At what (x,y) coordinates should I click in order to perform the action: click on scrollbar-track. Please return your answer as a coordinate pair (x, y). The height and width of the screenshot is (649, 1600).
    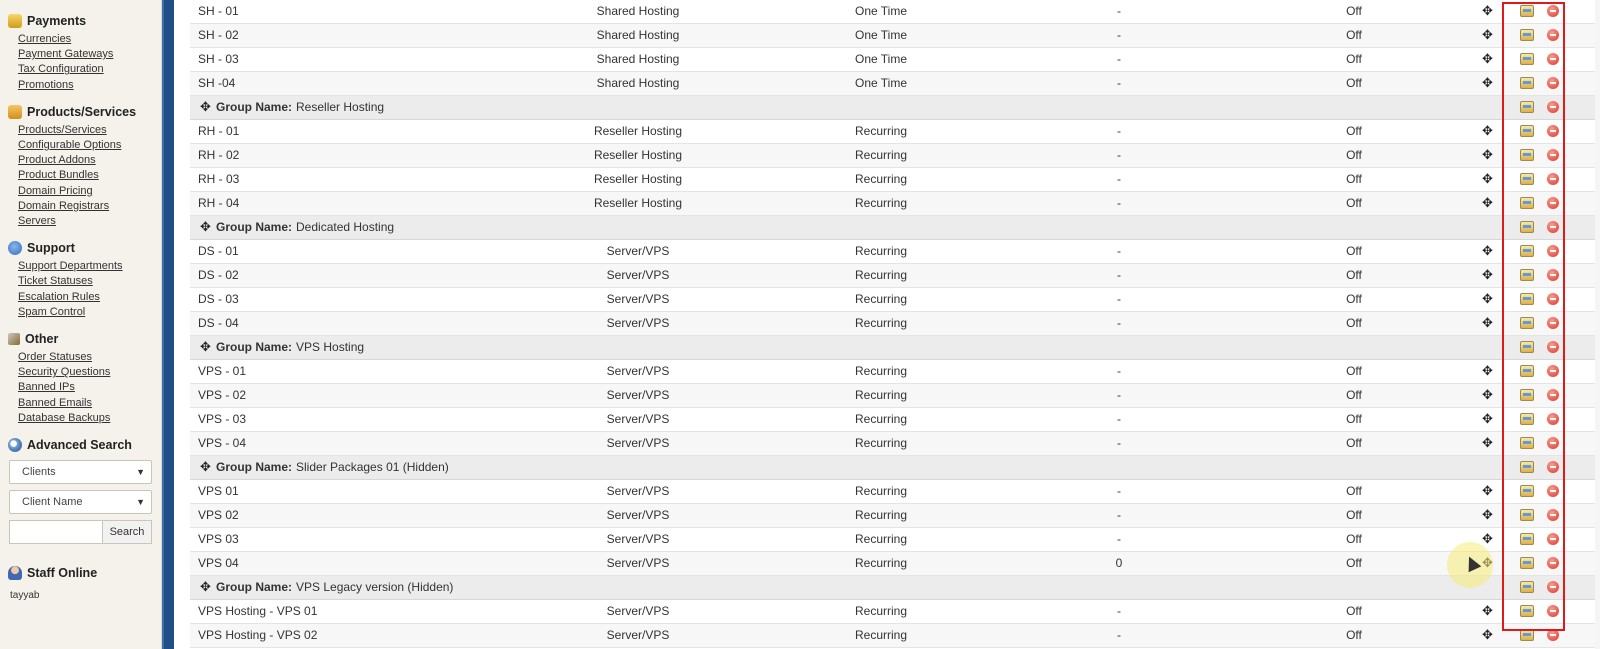
    Looking at the image, I should click on (1597, 324).